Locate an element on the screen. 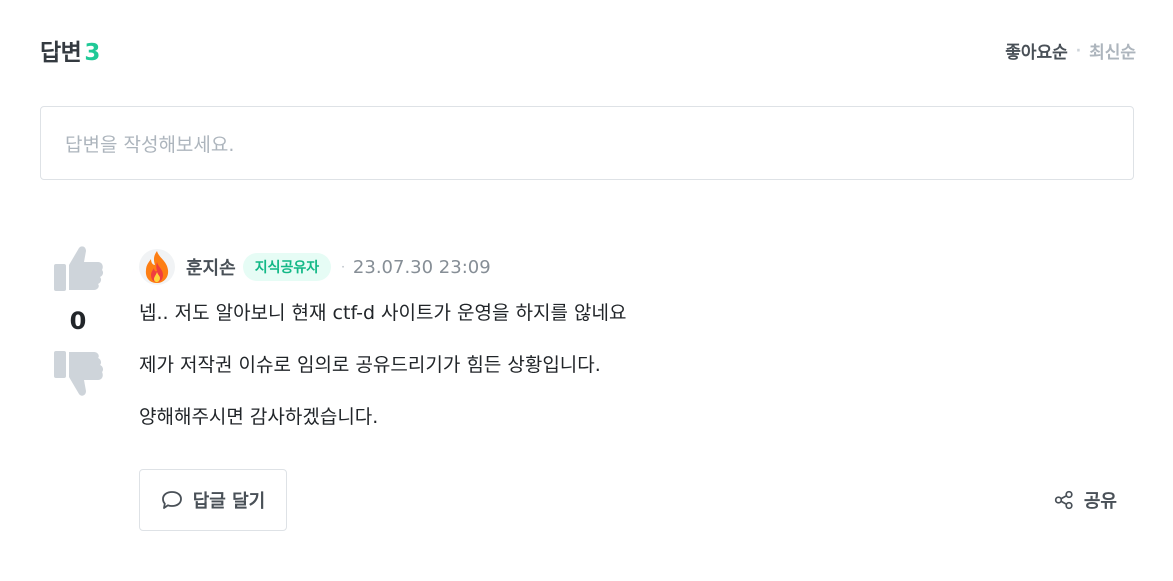 The image size is (1173, 581). upvote-button is located at coordinates (78, 269).